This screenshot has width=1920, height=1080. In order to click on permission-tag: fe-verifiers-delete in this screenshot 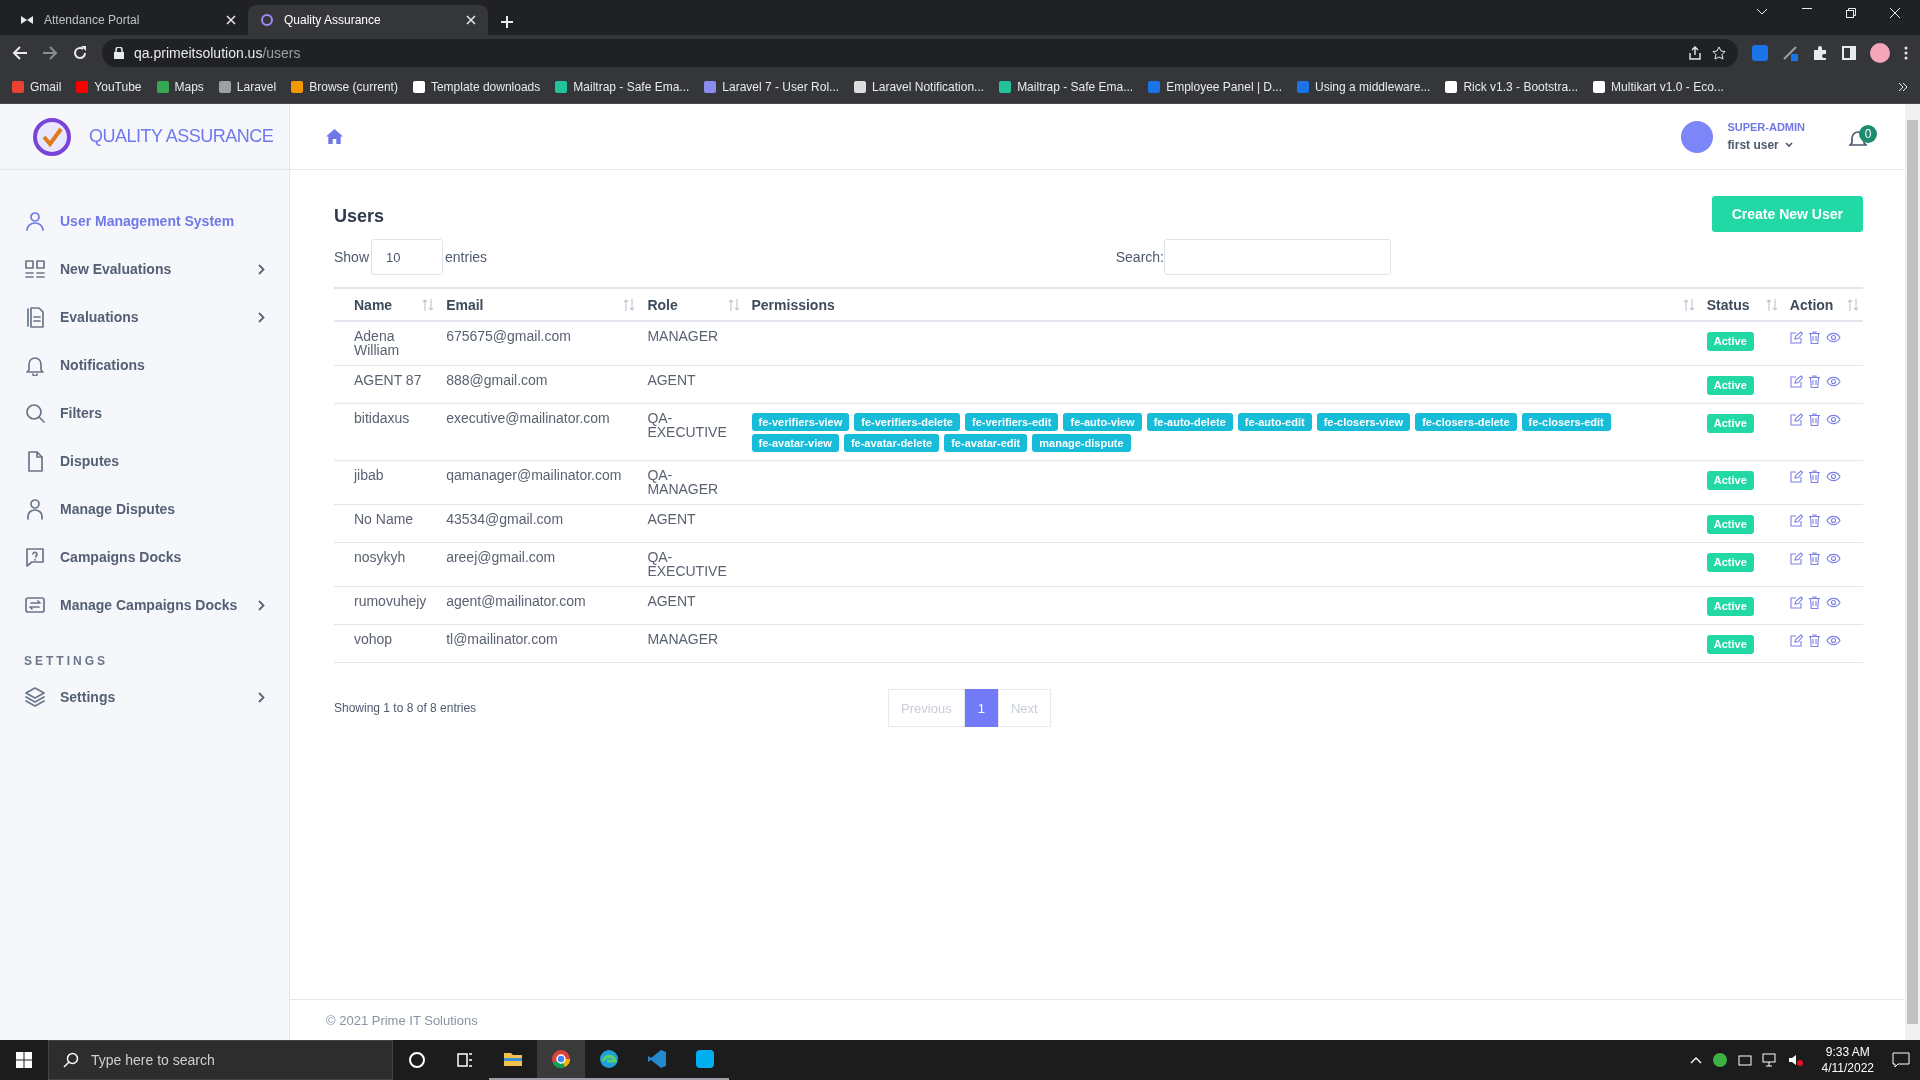, I will do `click(907, 422)`.